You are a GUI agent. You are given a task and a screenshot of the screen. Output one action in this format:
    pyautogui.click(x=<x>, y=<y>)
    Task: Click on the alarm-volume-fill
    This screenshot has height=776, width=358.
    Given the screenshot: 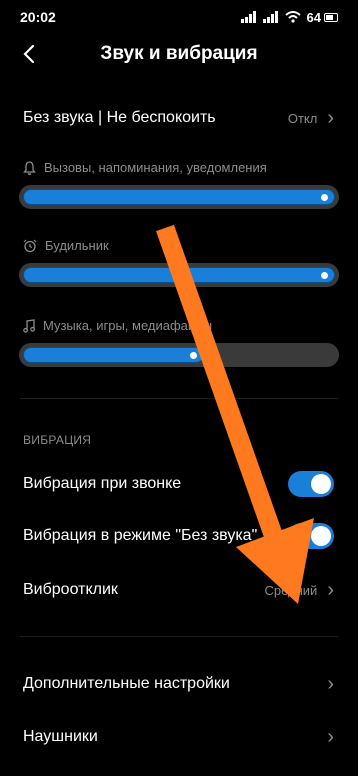 What is the action you would take?
    pyautogui.click(x=179, y=275)
    